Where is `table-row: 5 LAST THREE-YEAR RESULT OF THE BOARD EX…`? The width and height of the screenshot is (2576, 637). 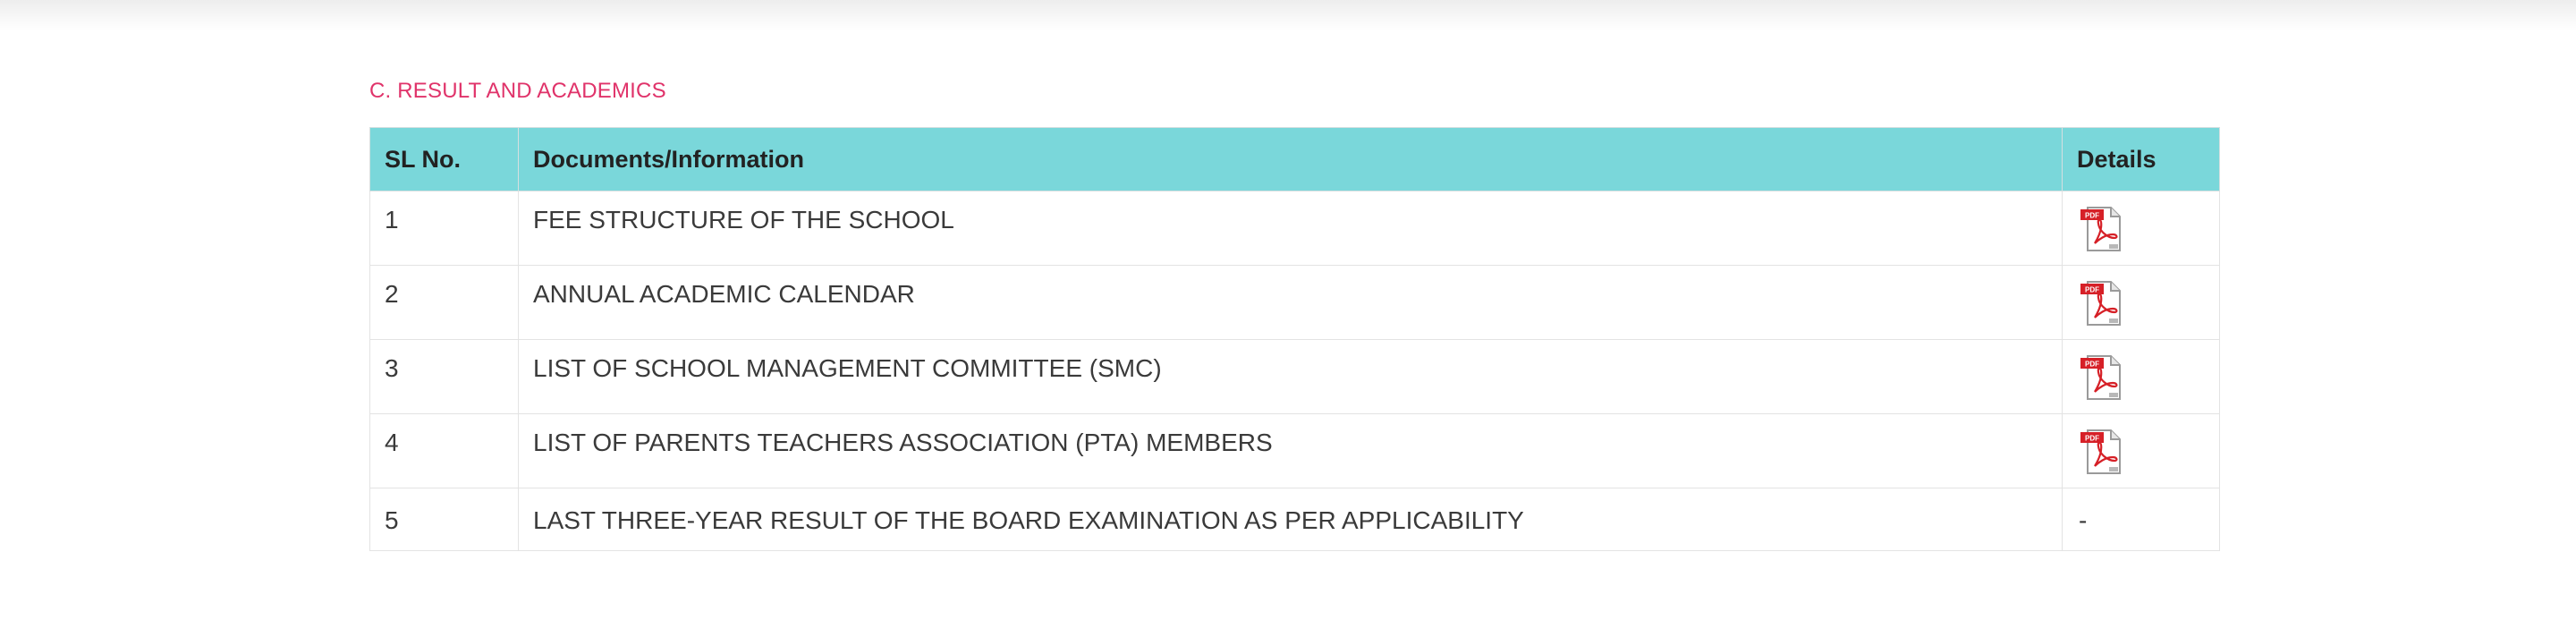
table-row: 5 LAST THREE-YEAR RESULT OF THE BOARD EX… is located at coordinates (1294, 519).